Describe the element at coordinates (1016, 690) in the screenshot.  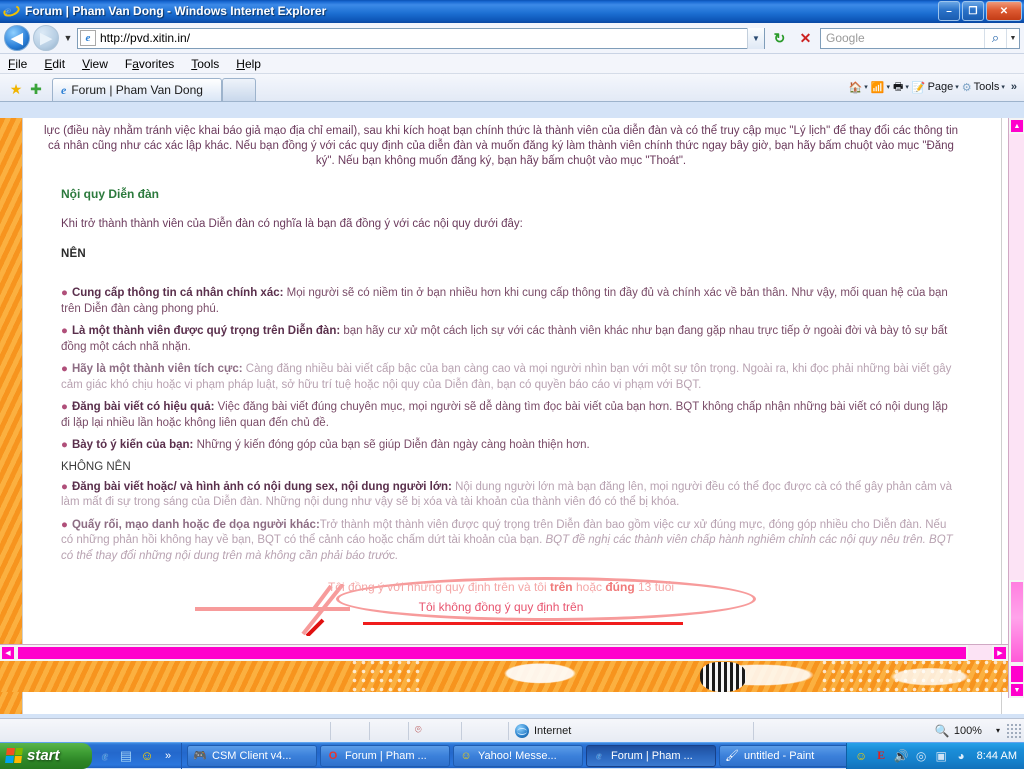
I see `scroll-down-button: ▼` at that location.